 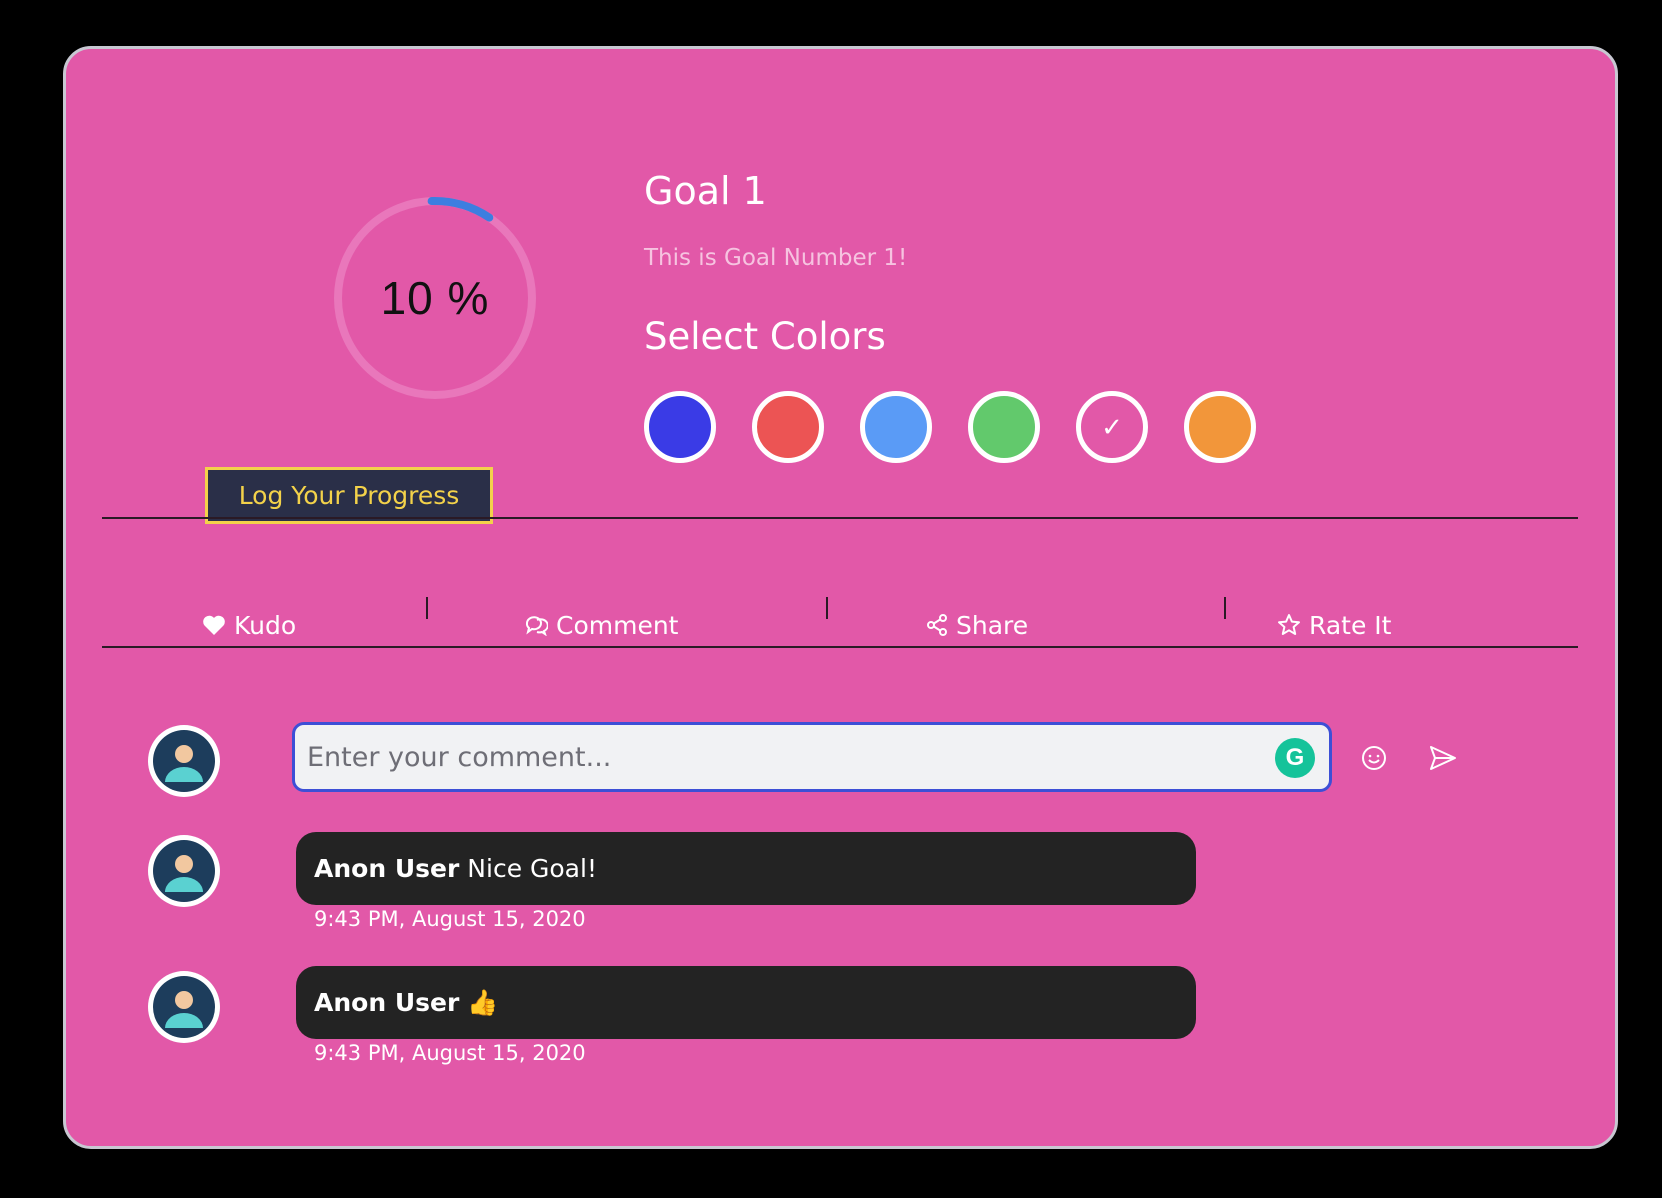 I want to click on send-button, so click(x=1443, y=758).